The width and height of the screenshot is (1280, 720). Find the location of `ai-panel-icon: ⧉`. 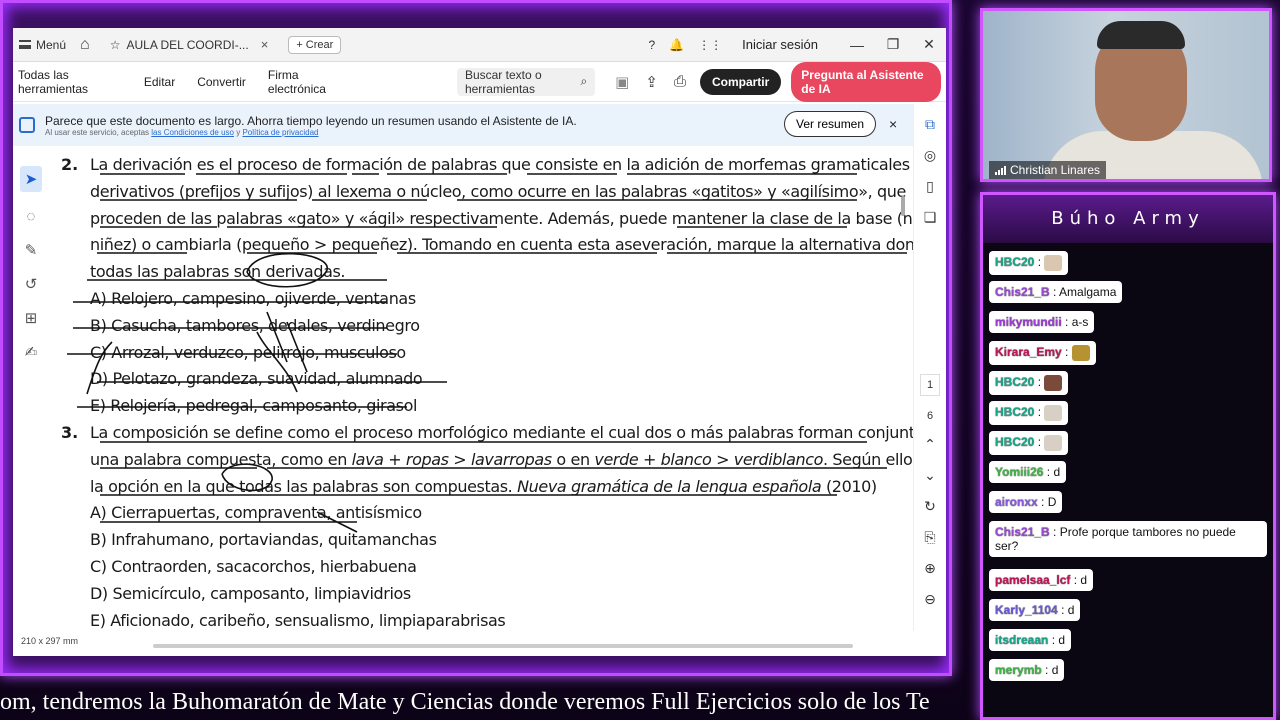

ai-panel-icon: ⧉ is located at coordinates (930, 124).